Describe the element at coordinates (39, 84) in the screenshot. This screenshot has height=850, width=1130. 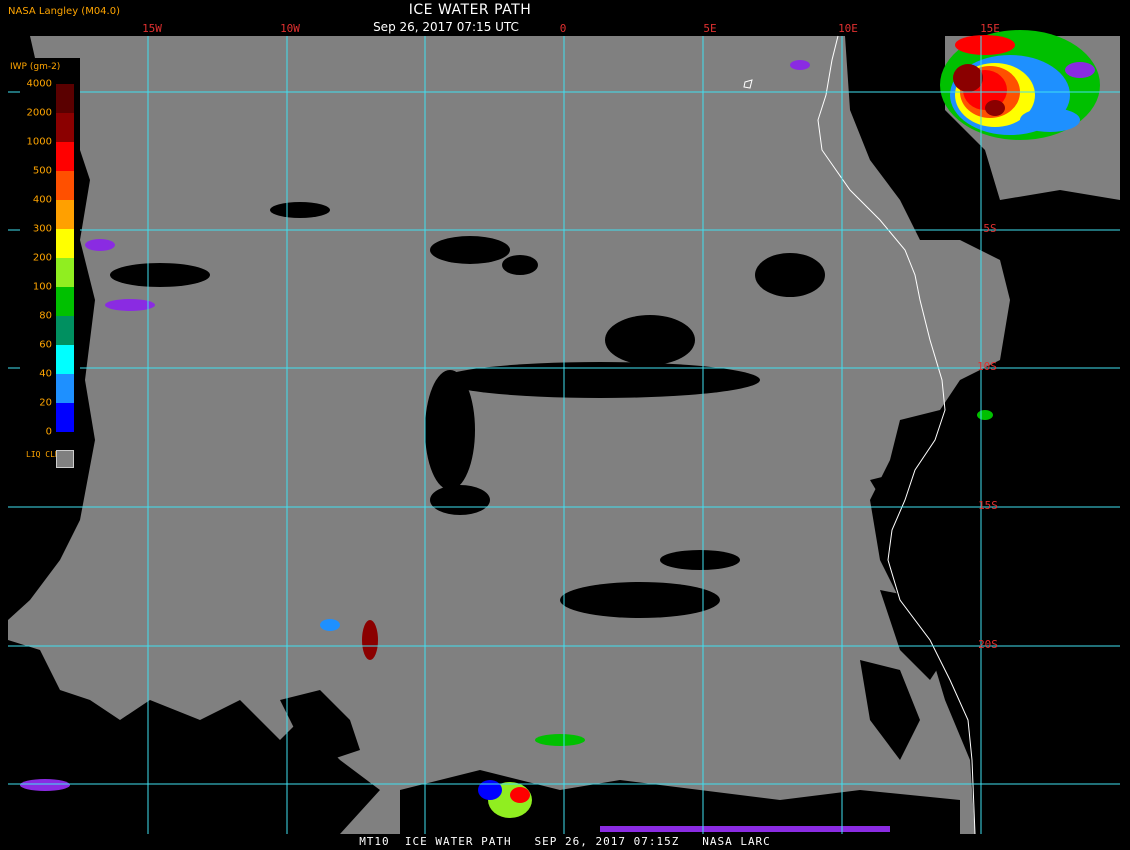
I see `legend-value-4000: 4000` at that location.